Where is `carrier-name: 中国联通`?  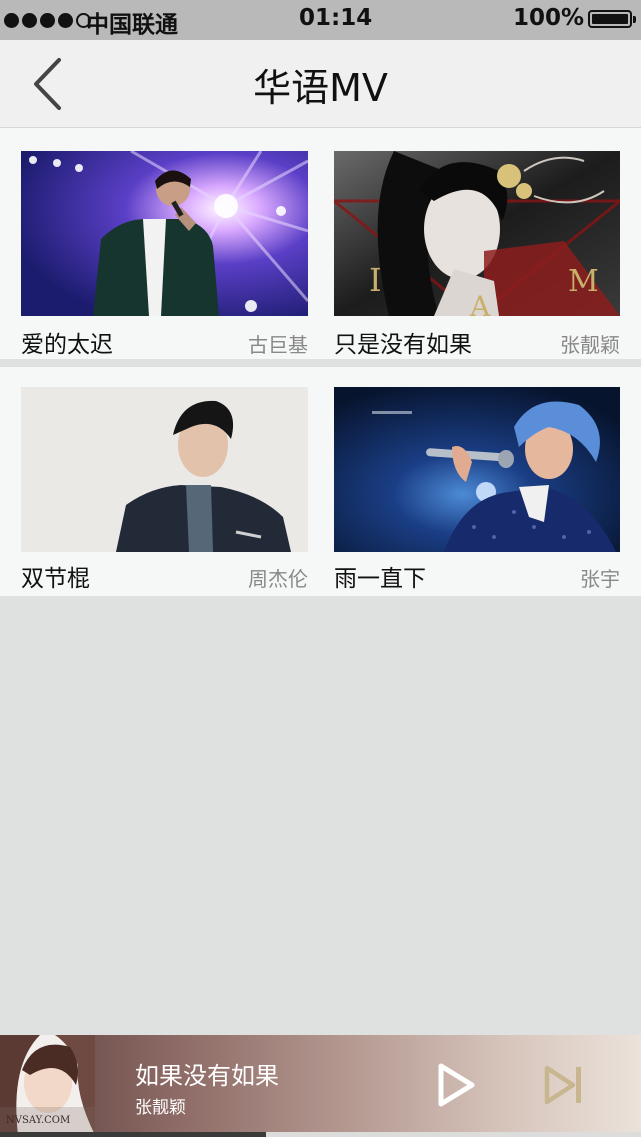 carrier-name: 中国联通 is located at coordinates (132, 25).